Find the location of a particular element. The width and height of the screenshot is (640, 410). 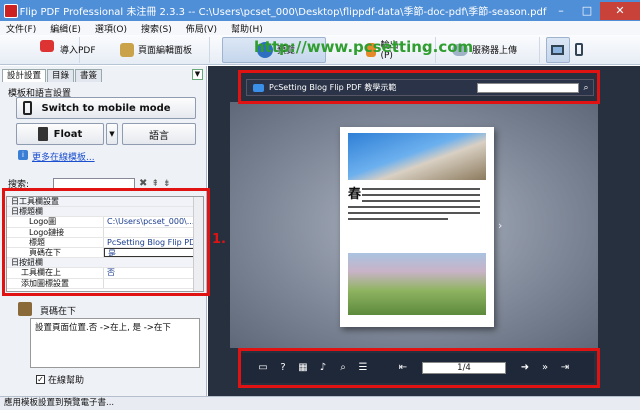

tab-design-settings: 設計設置 is located at coordinates (24, 75).